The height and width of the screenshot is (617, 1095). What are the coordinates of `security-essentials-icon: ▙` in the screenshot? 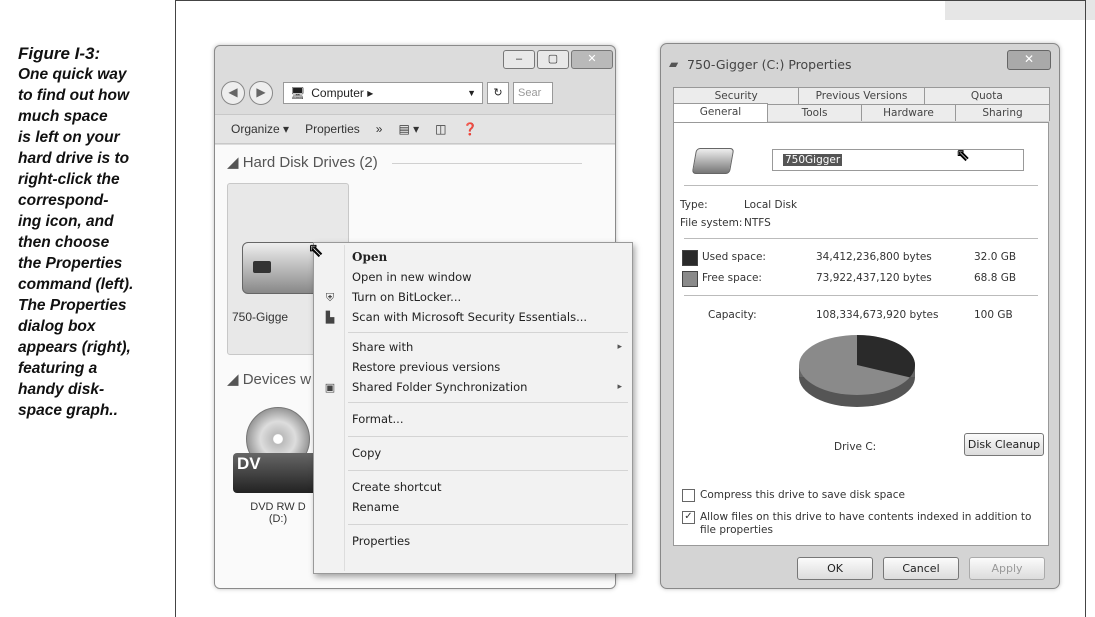 It's located at (330, 317).